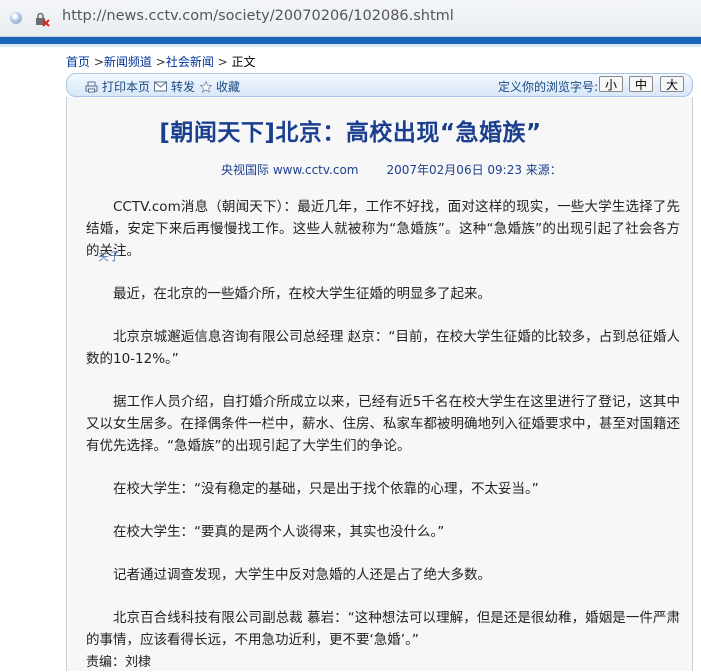  I want to click on font-size-medium-button: 中, so click(641, 84).